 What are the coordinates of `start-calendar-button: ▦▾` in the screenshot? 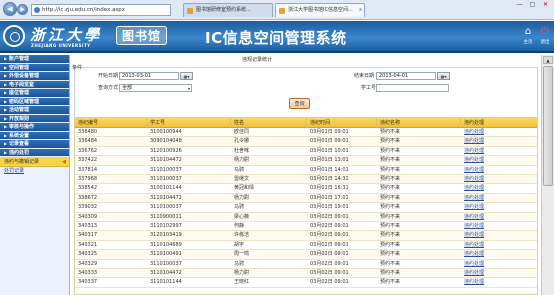 It's located at (186, 76).